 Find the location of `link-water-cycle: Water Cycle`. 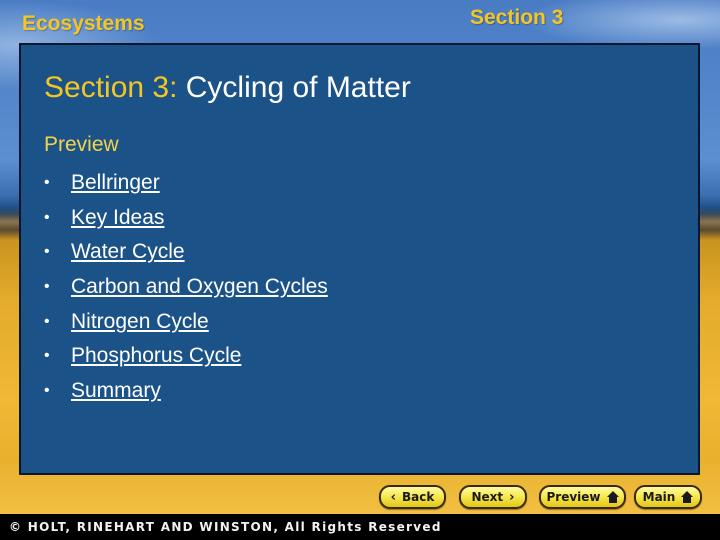

link-water-cycle: Water Cycle is located at coordinates (128, 252).